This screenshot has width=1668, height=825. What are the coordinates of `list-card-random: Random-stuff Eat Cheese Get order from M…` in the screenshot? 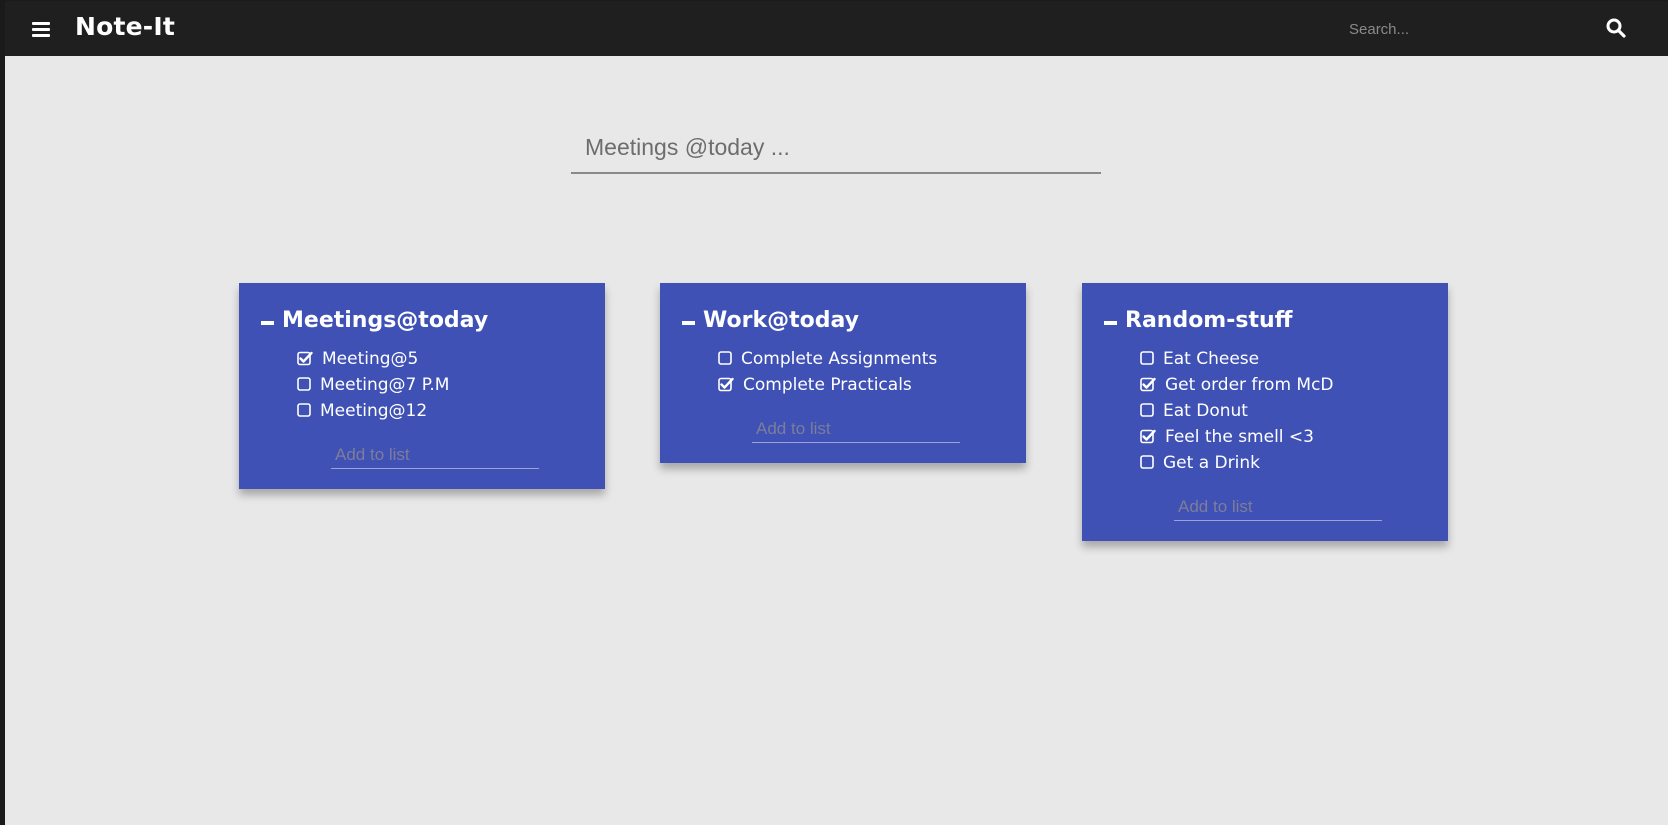 It's located at (1265, 412).